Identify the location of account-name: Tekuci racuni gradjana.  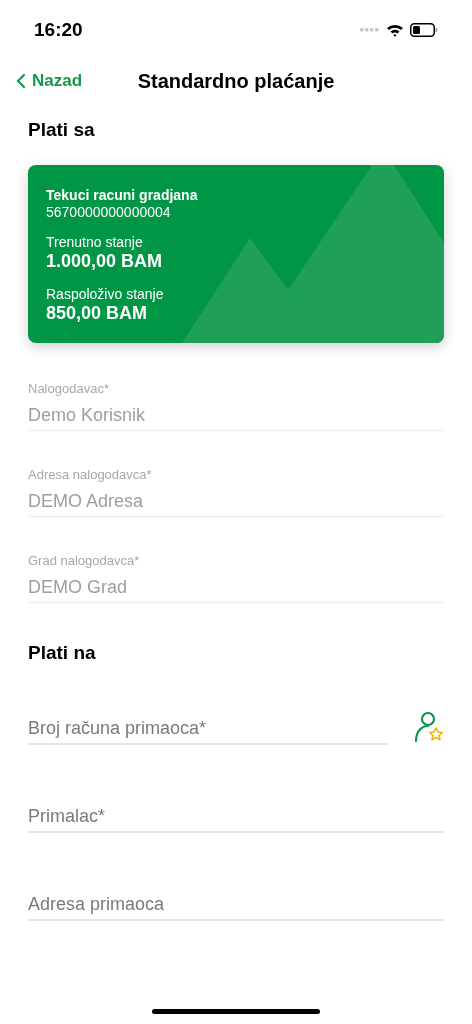
(122, 195).